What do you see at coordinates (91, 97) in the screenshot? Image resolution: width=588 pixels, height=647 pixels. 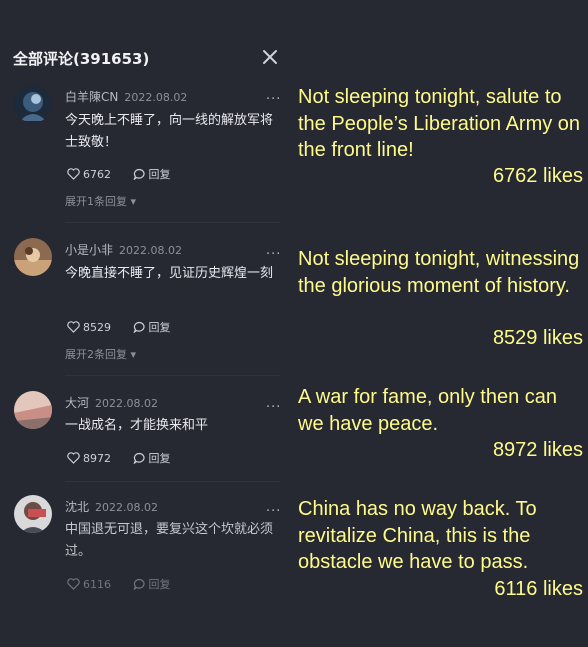 I see `username-text: 白羊陳CN` at bounding box center [91, 97].